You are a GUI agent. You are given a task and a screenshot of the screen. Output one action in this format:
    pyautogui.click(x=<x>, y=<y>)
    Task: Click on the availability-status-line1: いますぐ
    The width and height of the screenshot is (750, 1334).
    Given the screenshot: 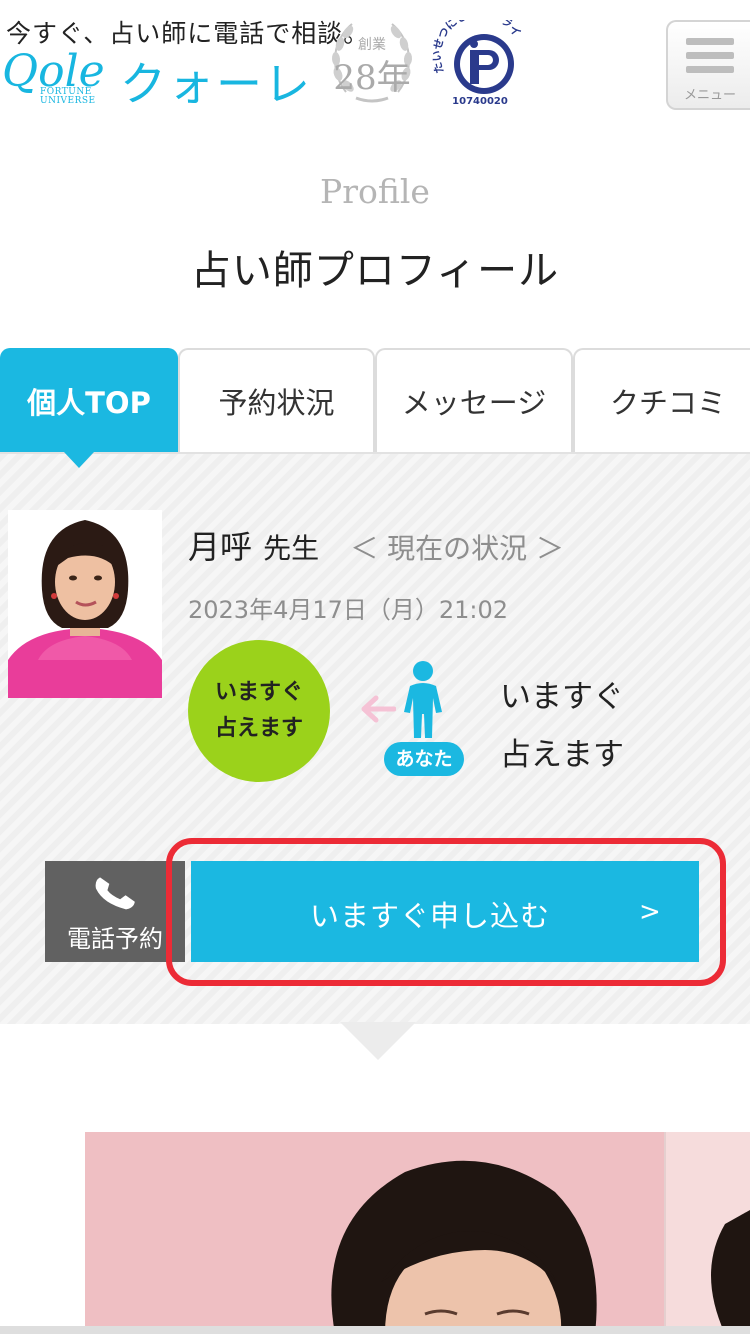 What is the action you would take?
    pyautogui.click(x=562, y=697)
    